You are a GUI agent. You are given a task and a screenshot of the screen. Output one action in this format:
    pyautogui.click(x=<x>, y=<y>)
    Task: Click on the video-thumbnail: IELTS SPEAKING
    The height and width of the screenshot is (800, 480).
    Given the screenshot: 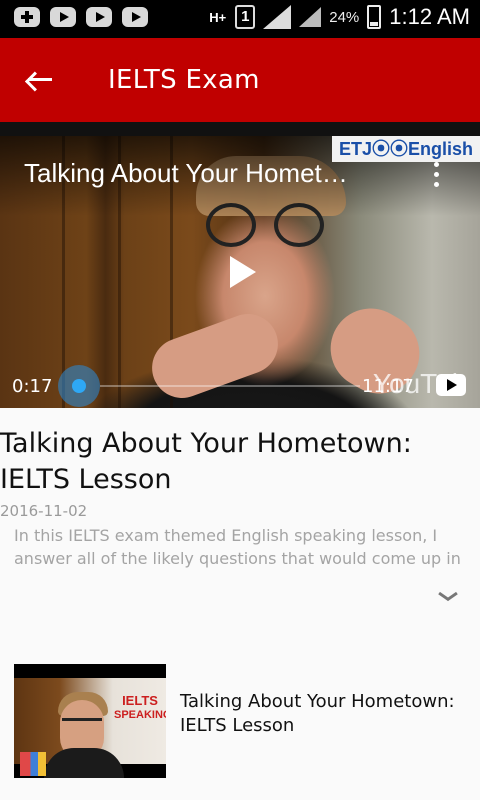 What is the action you would take?
    pyautogui.click(x=90, y=721)
    